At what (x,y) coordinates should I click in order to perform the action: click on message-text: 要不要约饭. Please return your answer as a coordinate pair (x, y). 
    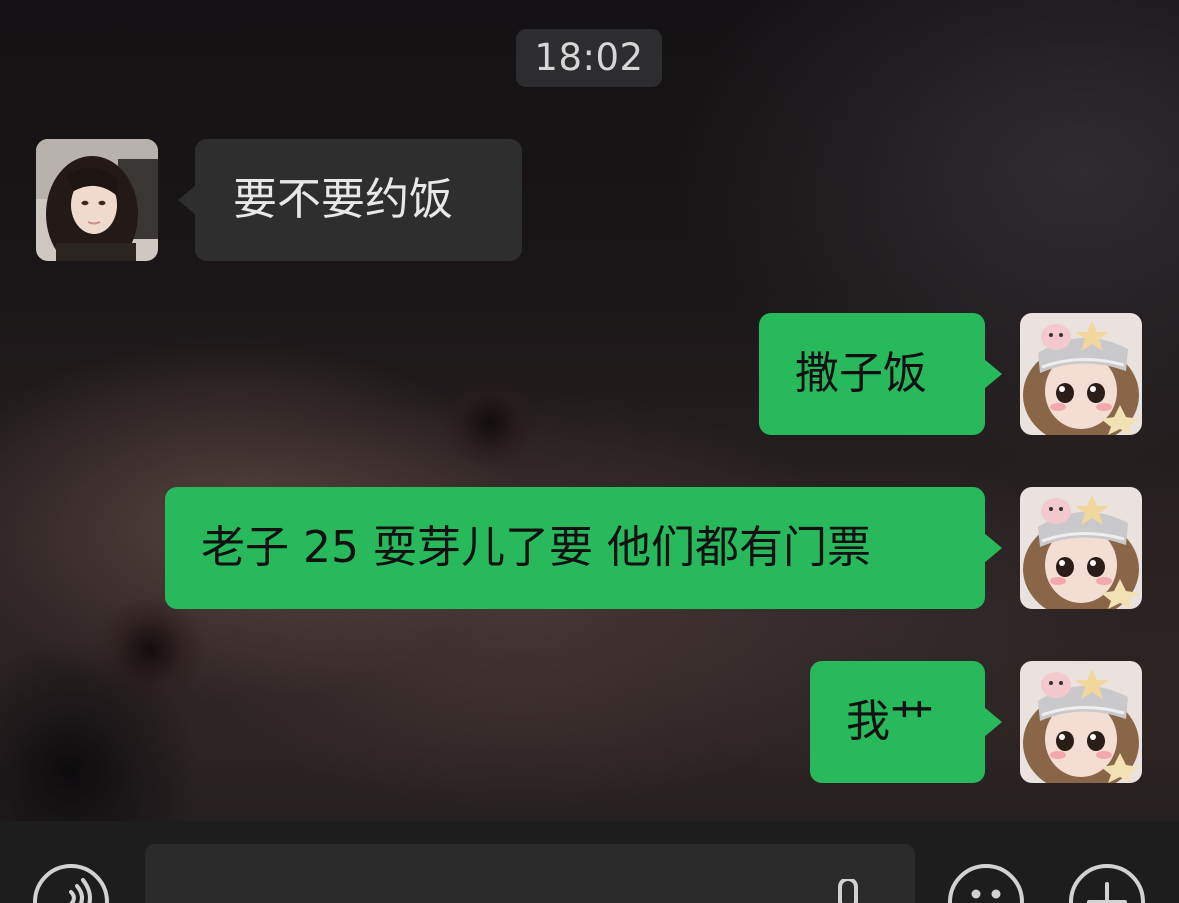
    Looking at the image, I should click on (343, 199).